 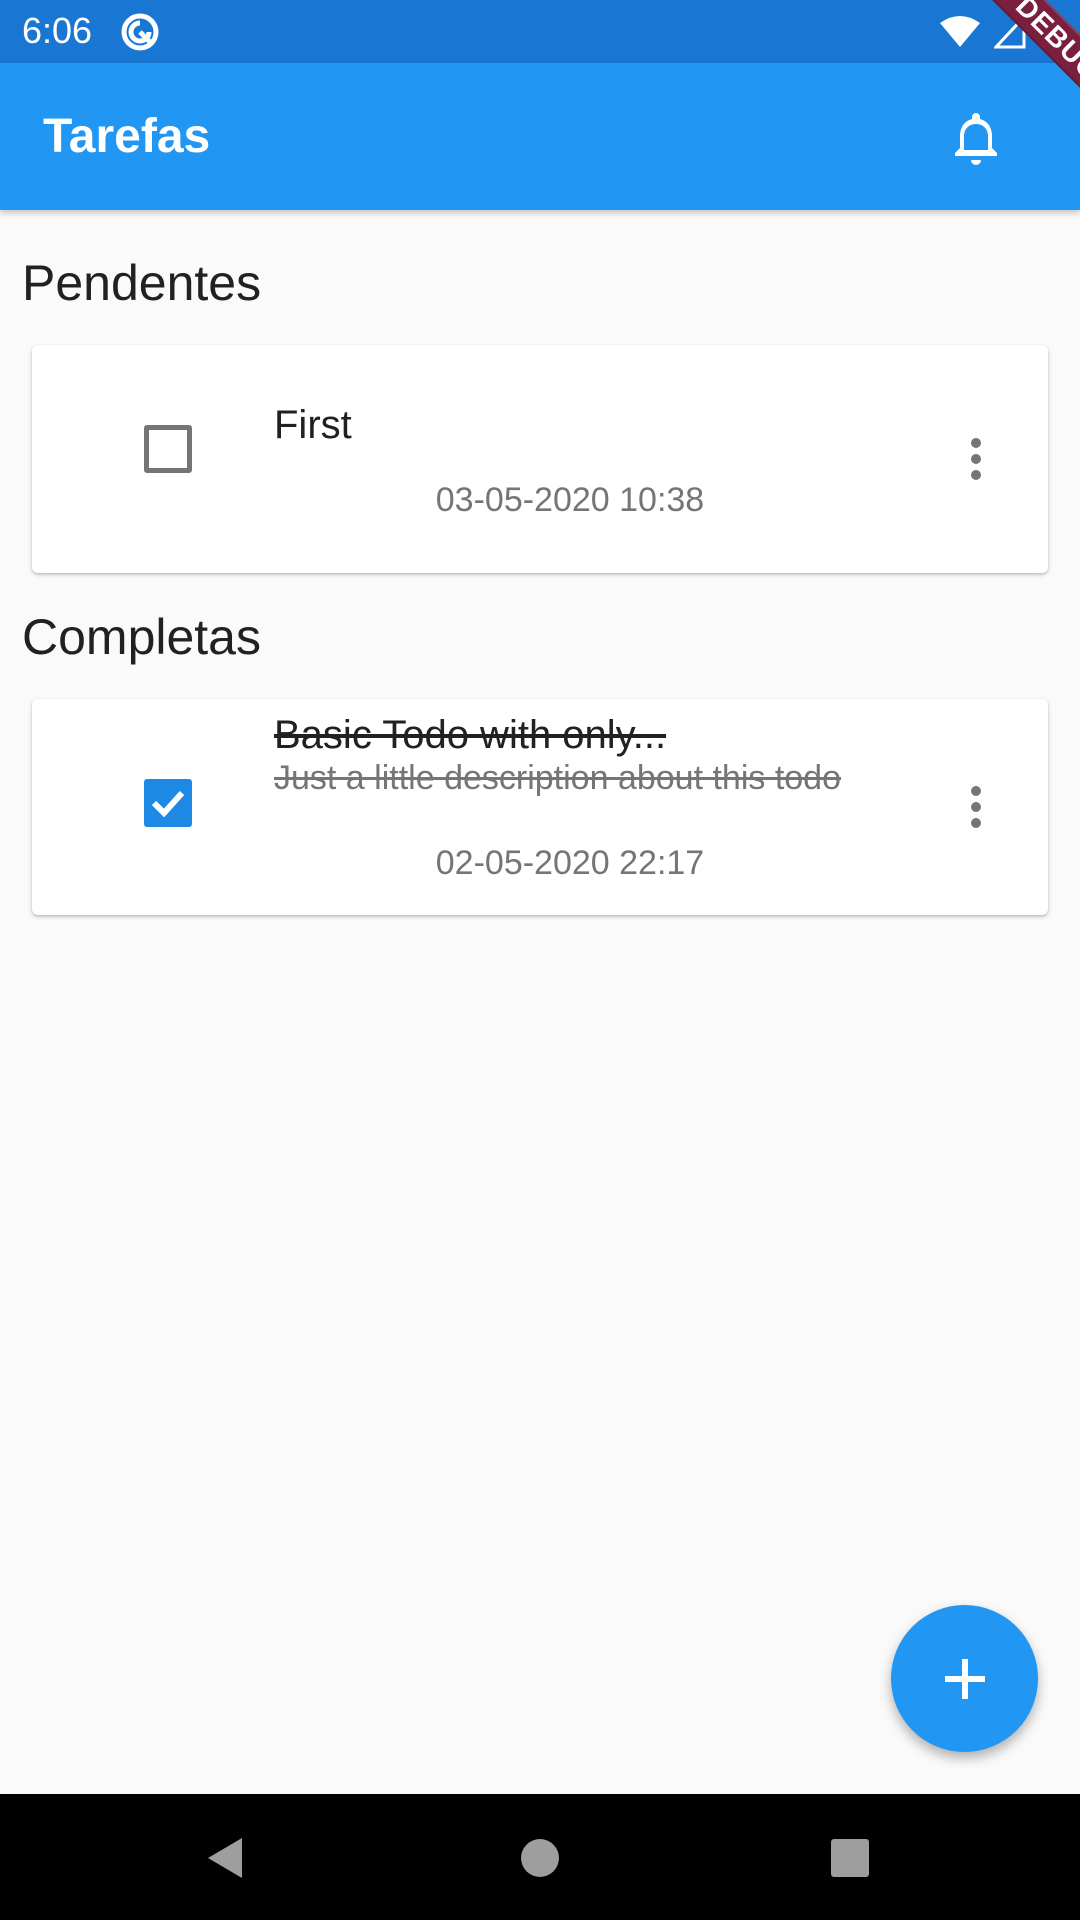 I want to click on check-icon, so click(x=168, y=804).